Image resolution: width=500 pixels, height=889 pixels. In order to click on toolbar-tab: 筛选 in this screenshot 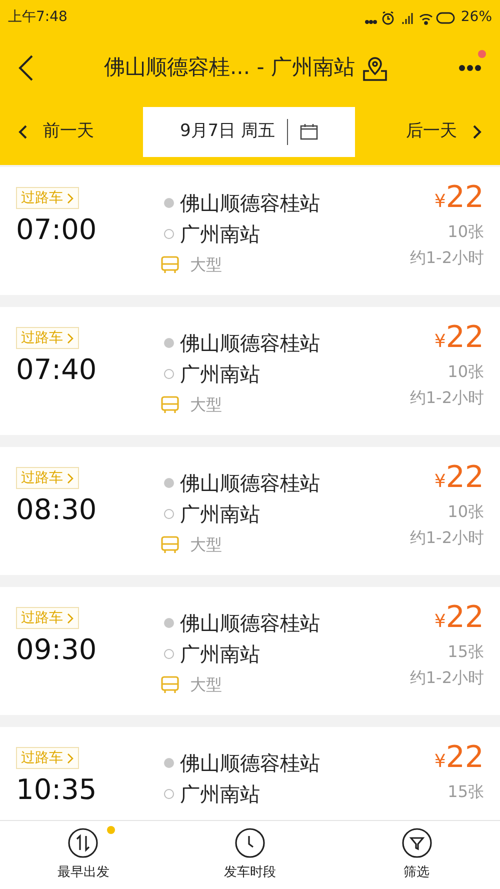, I will do `click(416, 855)`.